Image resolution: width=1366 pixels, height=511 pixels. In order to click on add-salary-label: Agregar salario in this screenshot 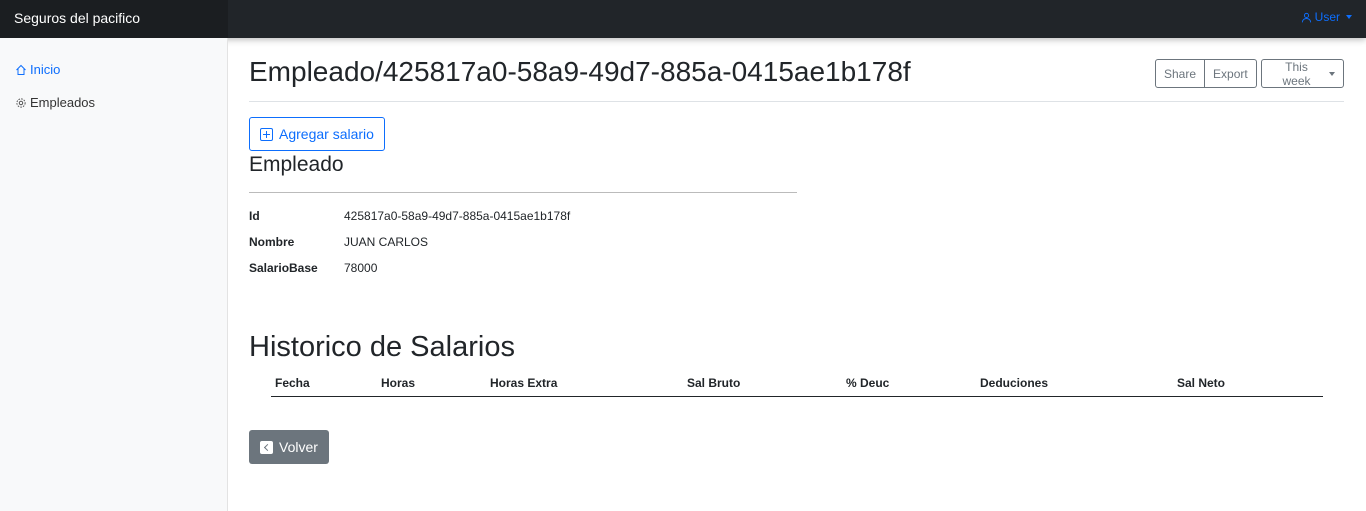, I will do `click(326, 134)`.